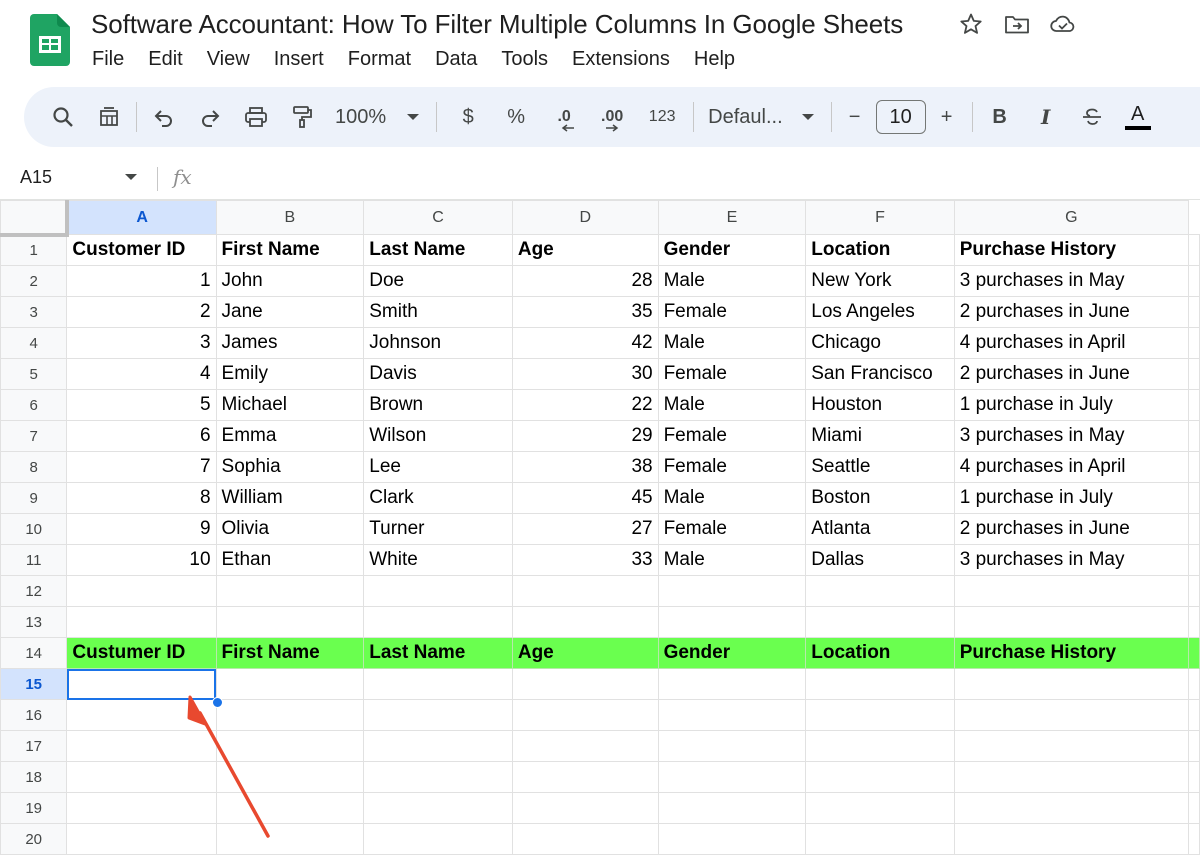  What do you see at coordinates (1071, 281) in the screenshot?
I see `cell-g2: 3 purchases in May` at bounding box center [1071, 281].